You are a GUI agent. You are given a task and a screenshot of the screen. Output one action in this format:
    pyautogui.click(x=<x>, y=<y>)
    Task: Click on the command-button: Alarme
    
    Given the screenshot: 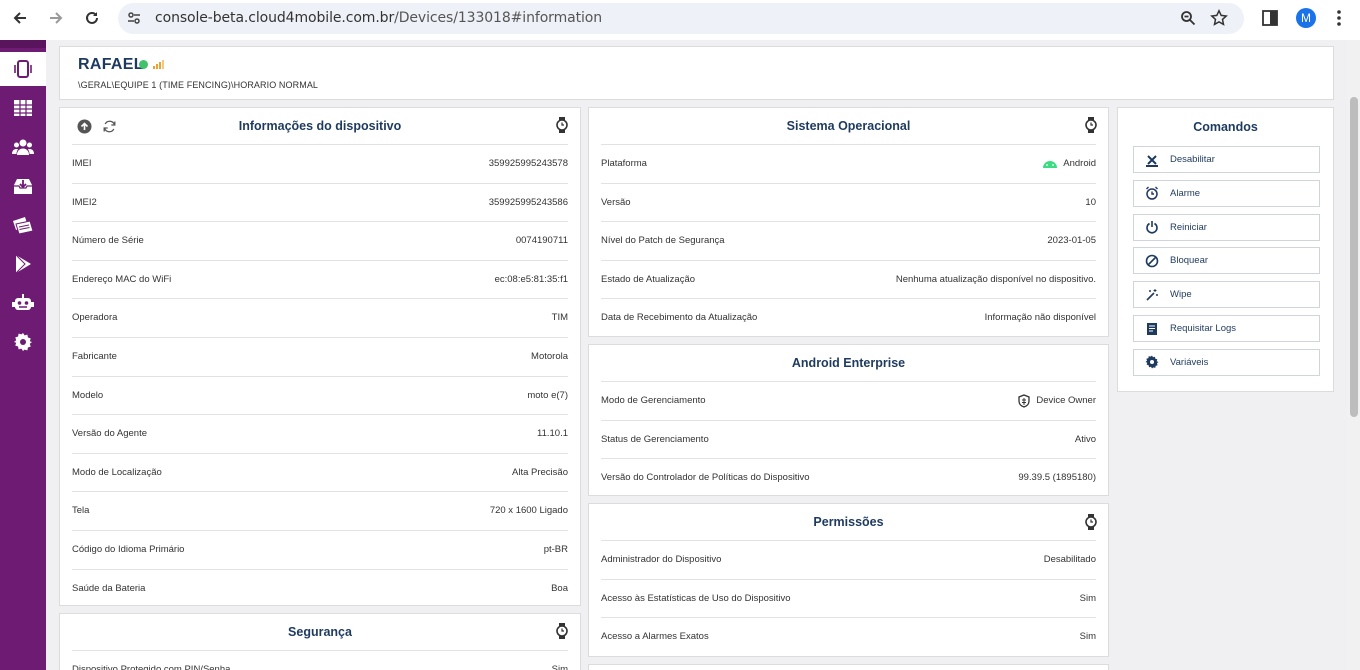 What is the action you would take?
    pyautogui.click(x=1226, y=193)
    